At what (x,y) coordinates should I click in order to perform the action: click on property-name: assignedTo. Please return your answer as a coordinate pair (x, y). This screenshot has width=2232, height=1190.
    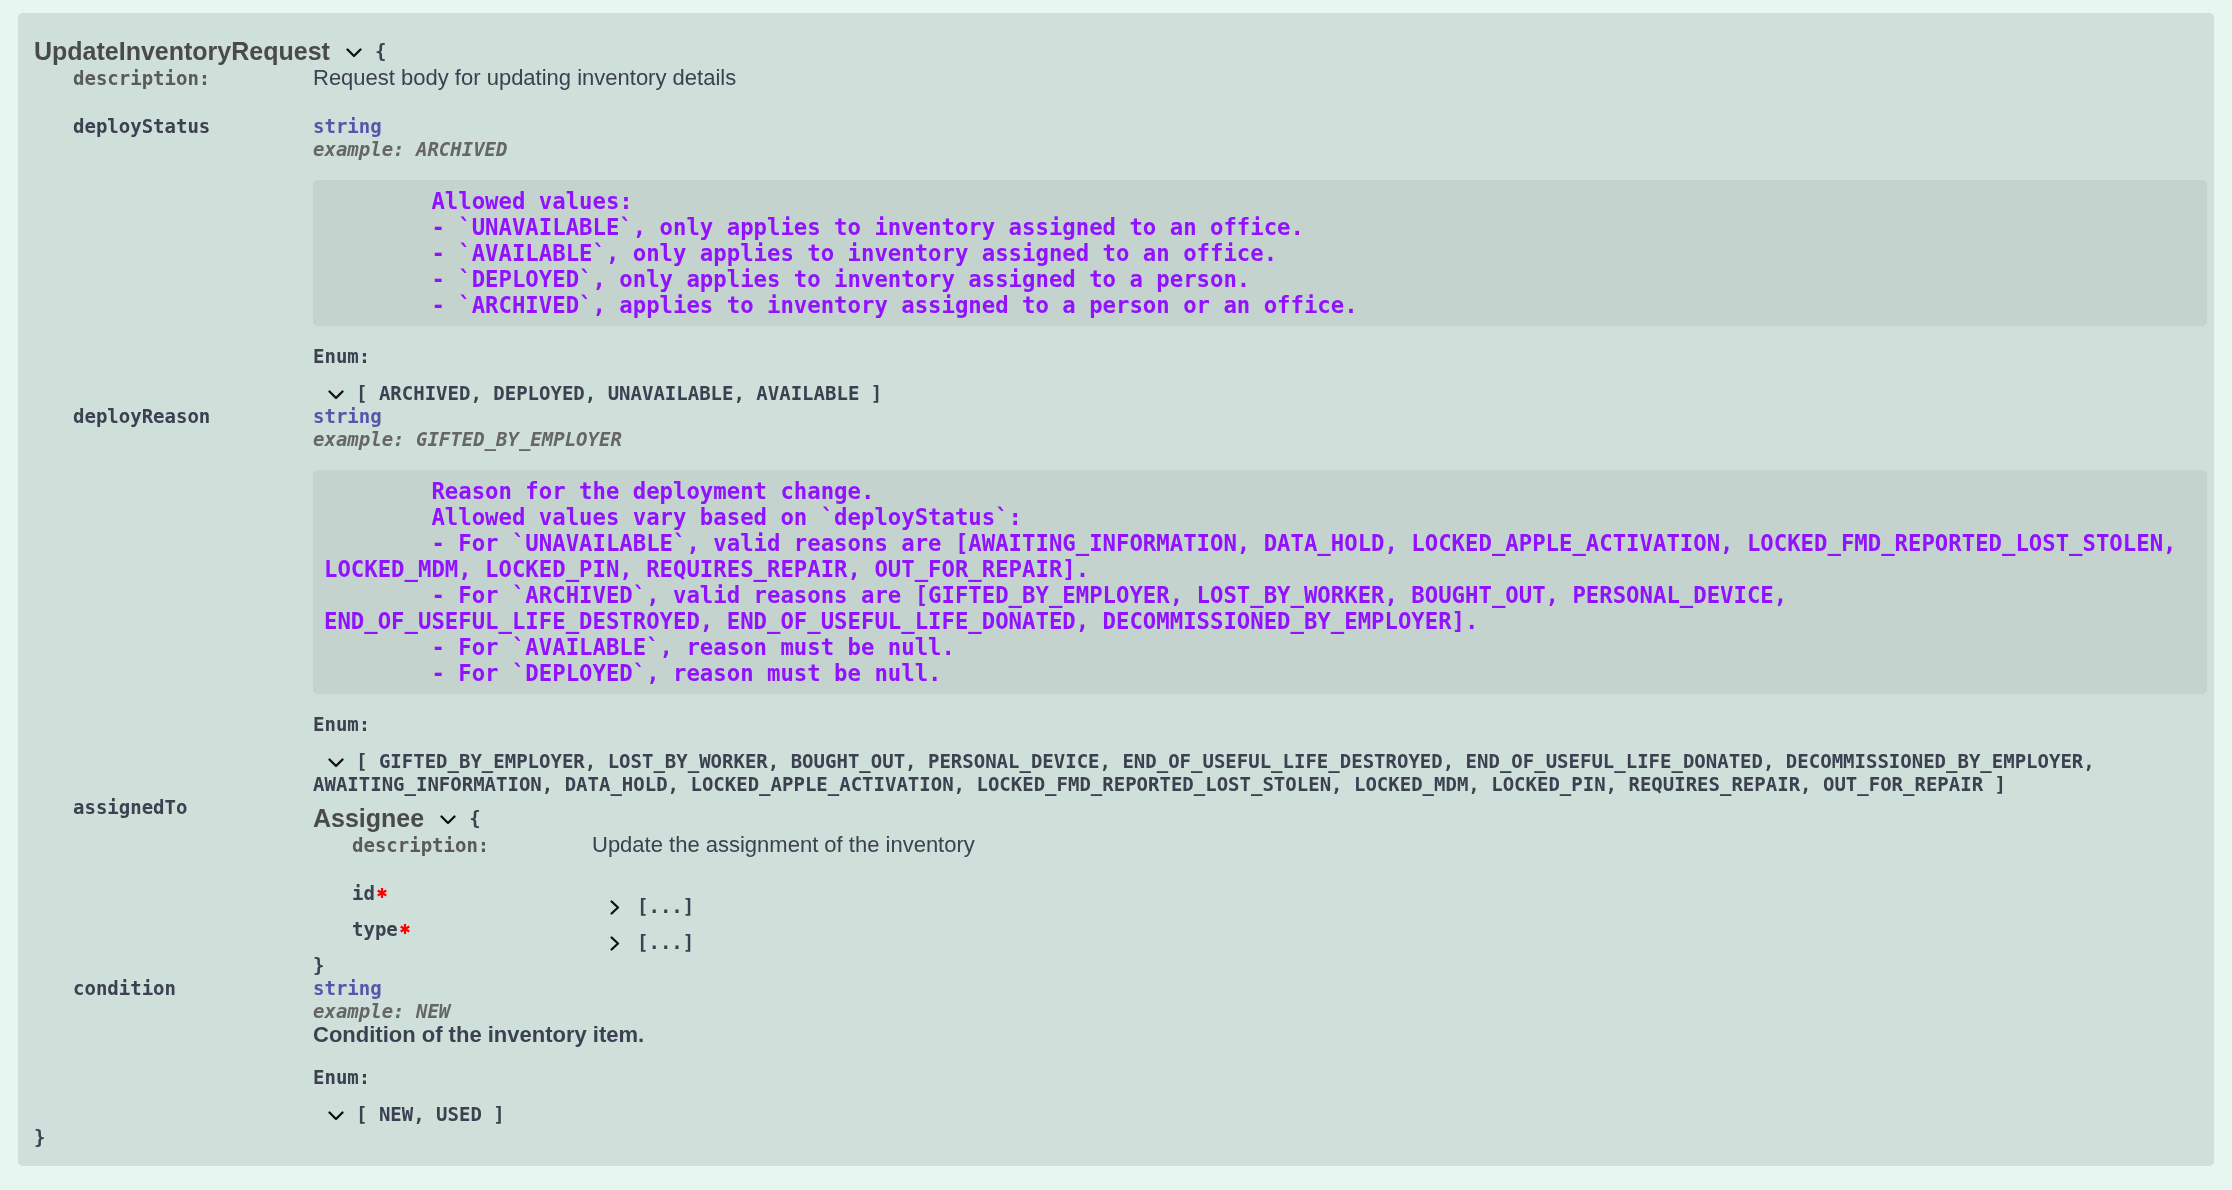
    Looking at the image, I should click on (130, 807).